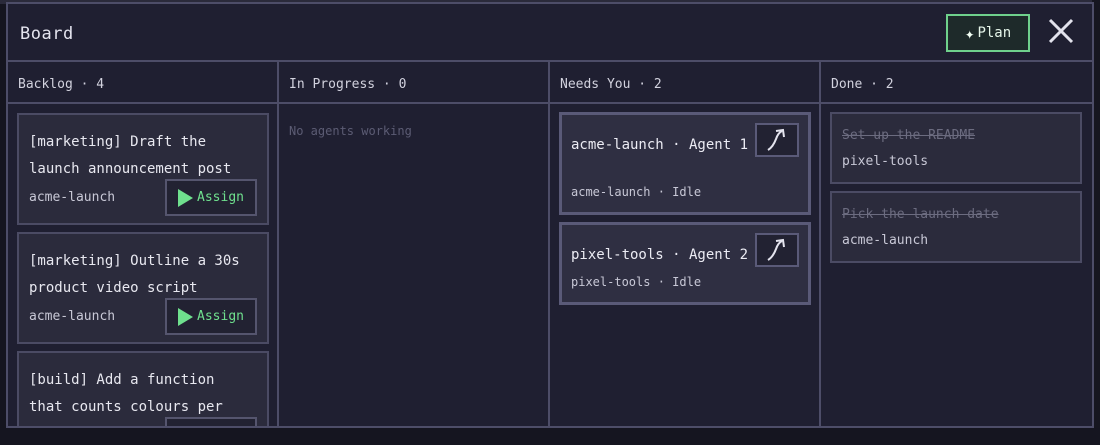 This screenshot has width=1100, height=445. Describe the element at coordinates (142, 83) in the screenshot. I see `column-header-backlog: Backlog · 4` at that location.